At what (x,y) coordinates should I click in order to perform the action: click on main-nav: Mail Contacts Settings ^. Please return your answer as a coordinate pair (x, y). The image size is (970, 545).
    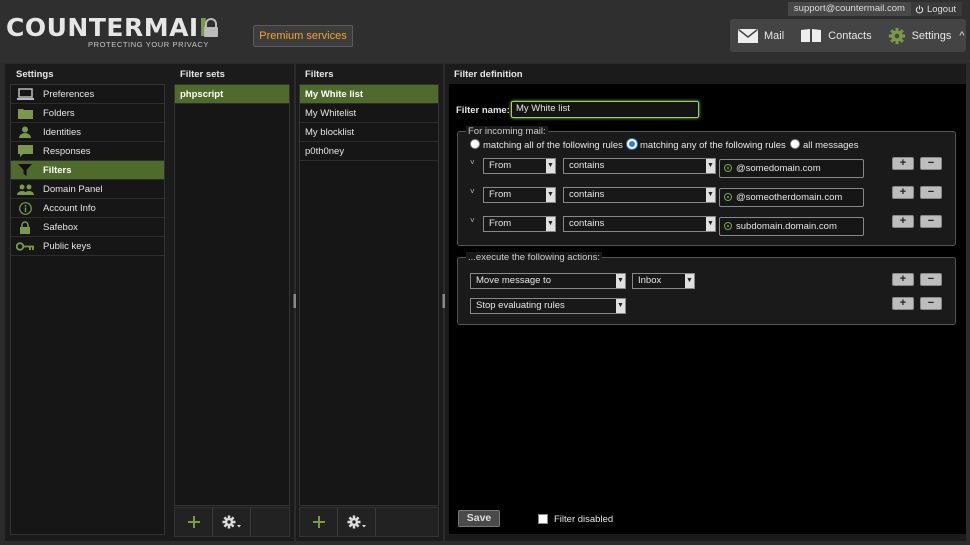
    Looking at the image, I should click on (848, 35).